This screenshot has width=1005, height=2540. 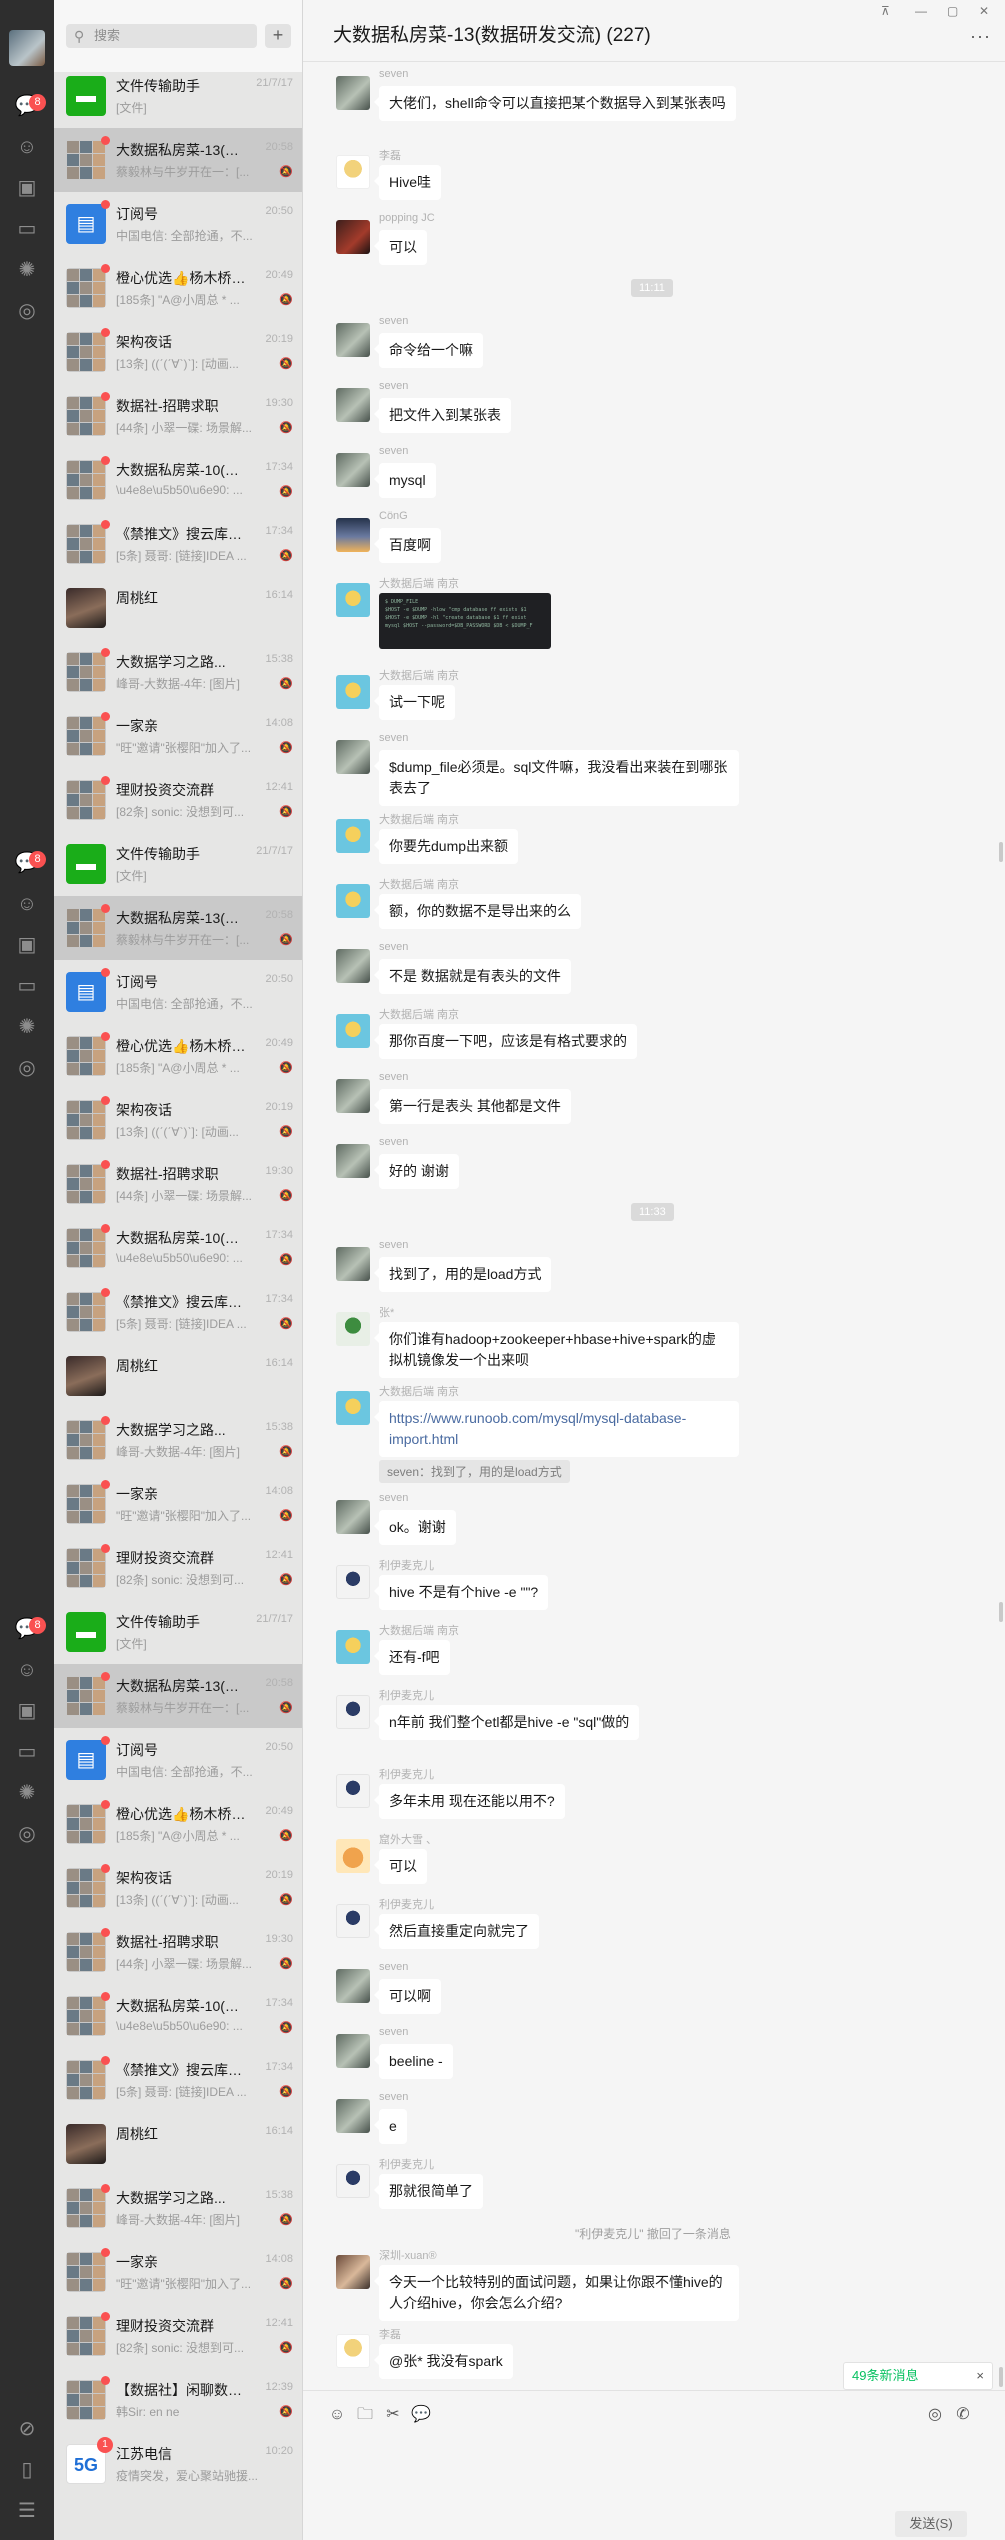 I want to click on send-button: 发送(S), so click(x=931, y=2524).